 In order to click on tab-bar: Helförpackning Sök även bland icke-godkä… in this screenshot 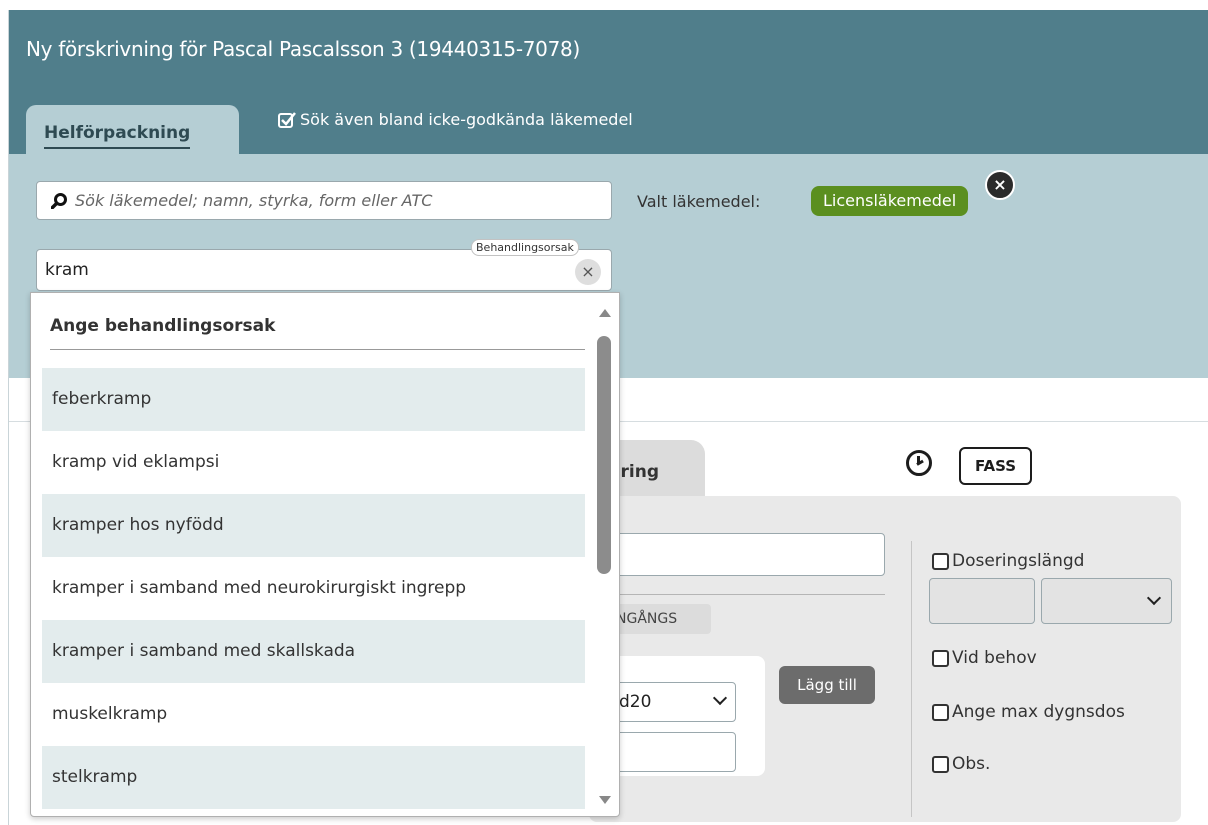, I will do `click(608, 123)`.